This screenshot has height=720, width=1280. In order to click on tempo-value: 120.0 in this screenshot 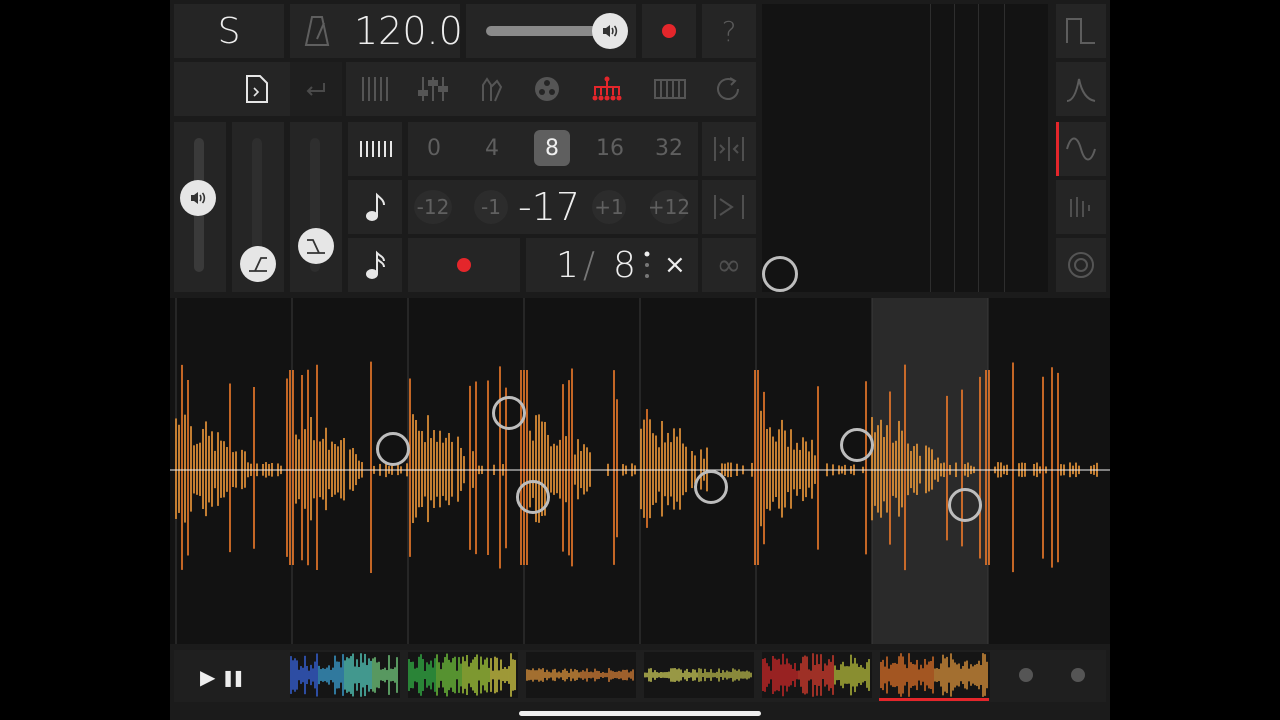, I will do `click(408, 31)`.